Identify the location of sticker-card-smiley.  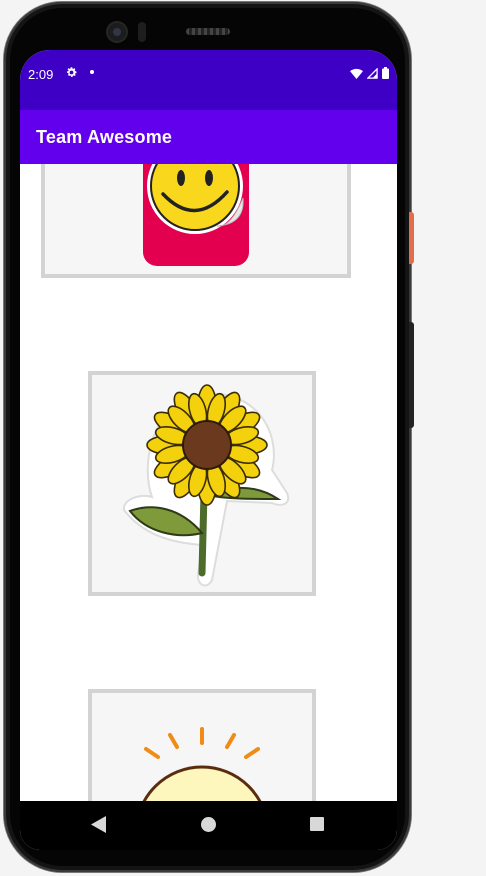
(196, 221).